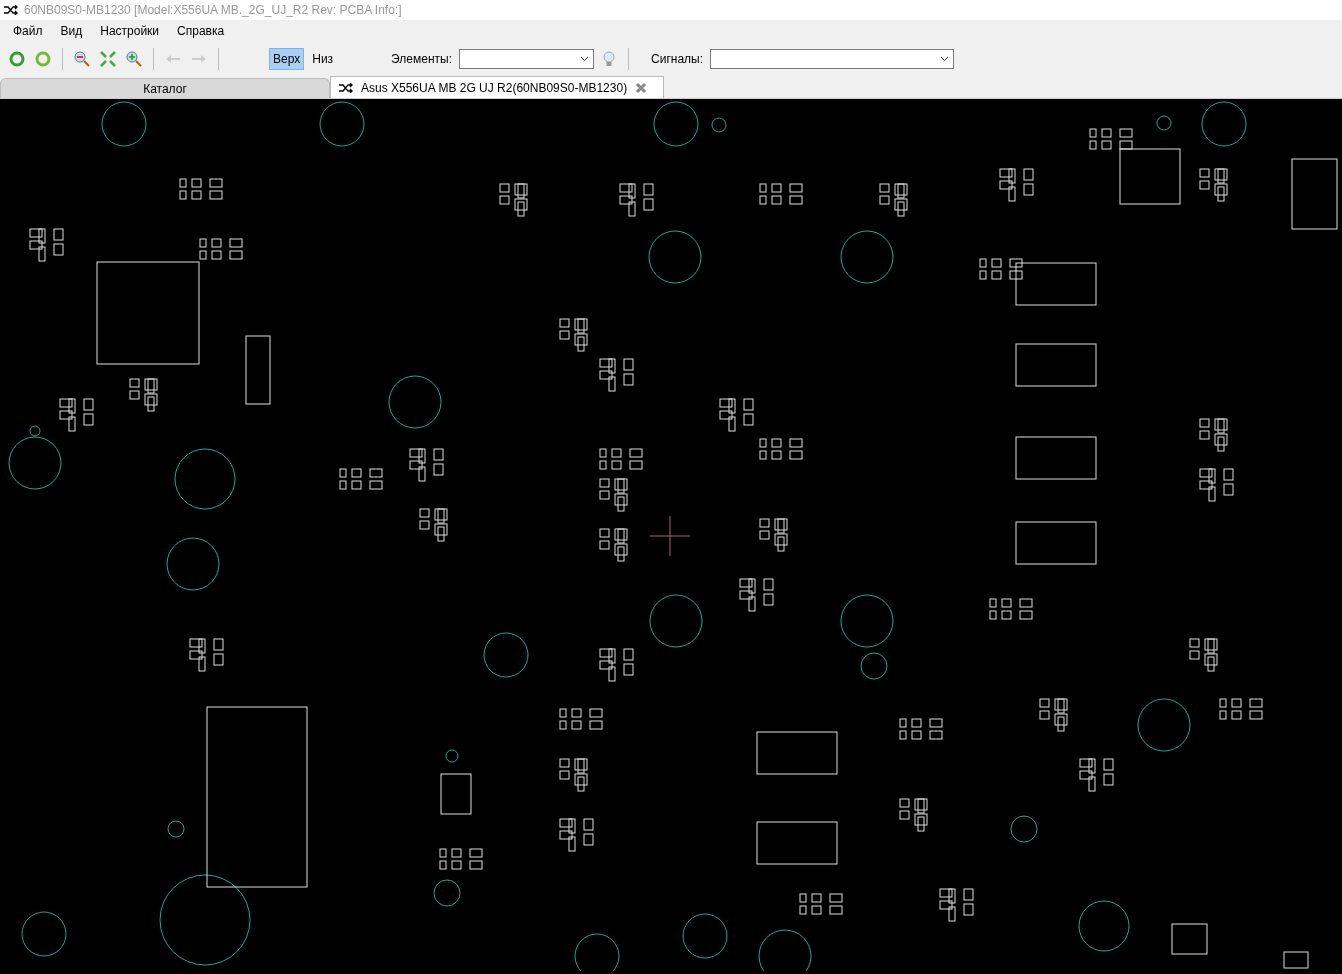 This screenshot has height=974, width=1342. Describe the element at coordinates (28, 31) in the screenshot. I see `menu-item: Файл` at that location.